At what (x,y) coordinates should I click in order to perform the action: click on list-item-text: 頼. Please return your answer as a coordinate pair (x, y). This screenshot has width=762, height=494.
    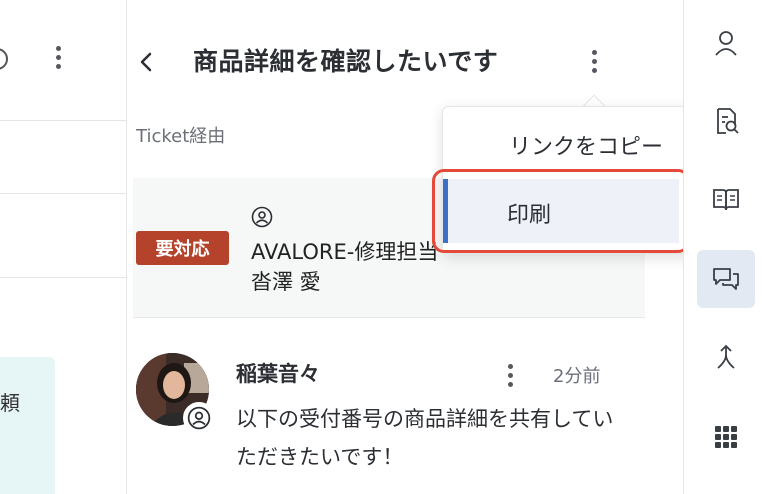
    Looking at the image, I should click on (10, 403).